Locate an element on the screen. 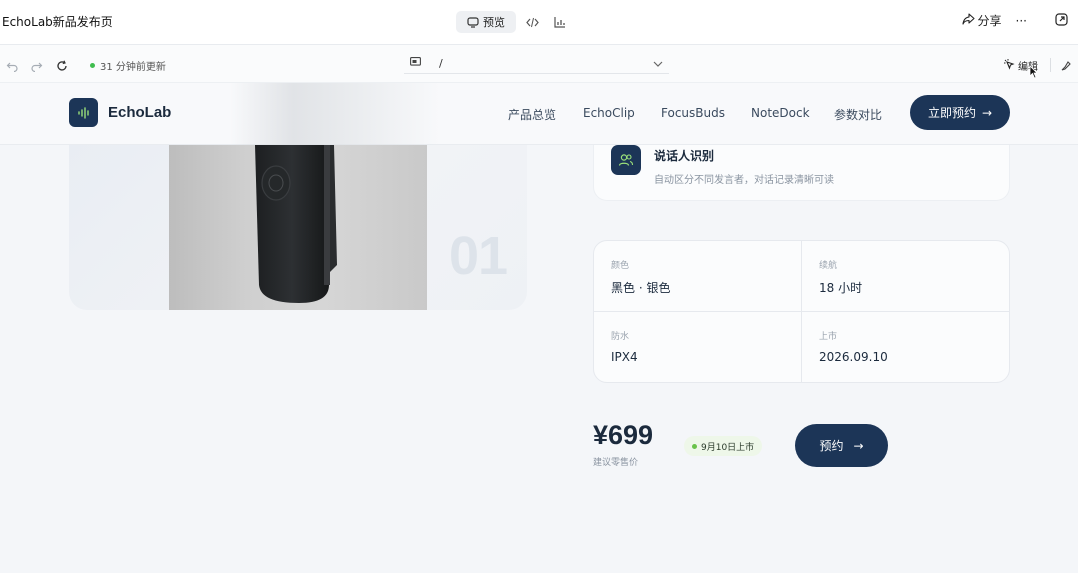  toolbar-divider is located at coordinates (1050, 65).